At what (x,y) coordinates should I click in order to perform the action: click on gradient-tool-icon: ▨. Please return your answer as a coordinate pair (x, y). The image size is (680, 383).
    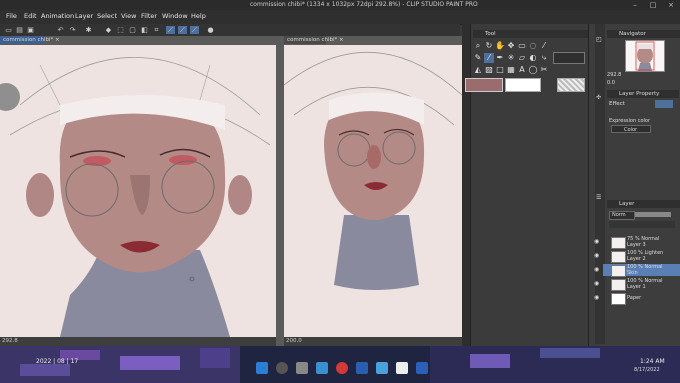
    Looking at the image, I should click on (489, 70).